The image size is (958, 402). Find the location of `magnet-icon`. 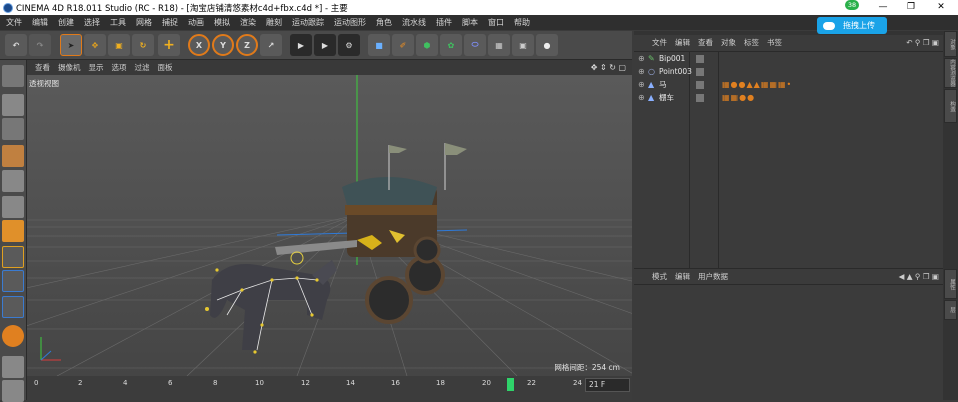

magnet-icon is located at coordinates (13, 336).